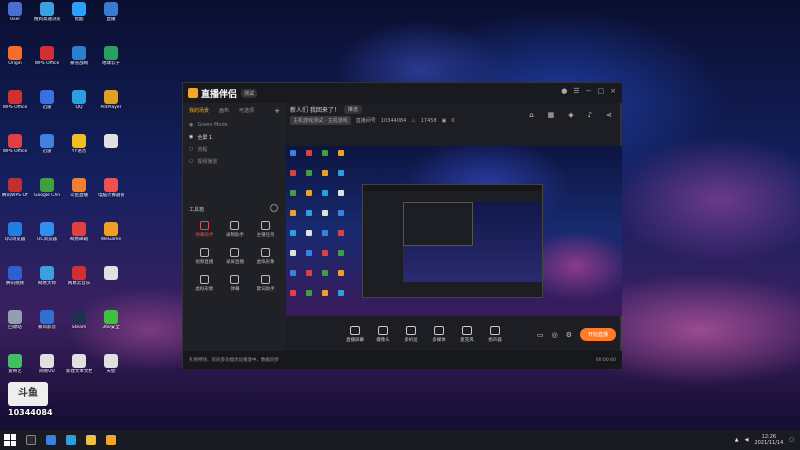 Image resolution: width=800 pixels, height=450 pixels. Describe the element at coordinates (495, 334) in the screenshot. I see `source-button: 扬声器` at that location.